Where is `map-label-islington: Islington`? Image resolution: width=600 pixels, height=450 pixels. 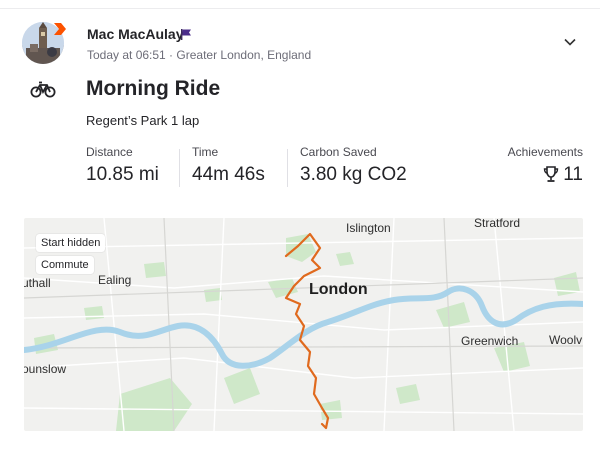
map-label-islington: Islington is located at coordinates (368, 228).